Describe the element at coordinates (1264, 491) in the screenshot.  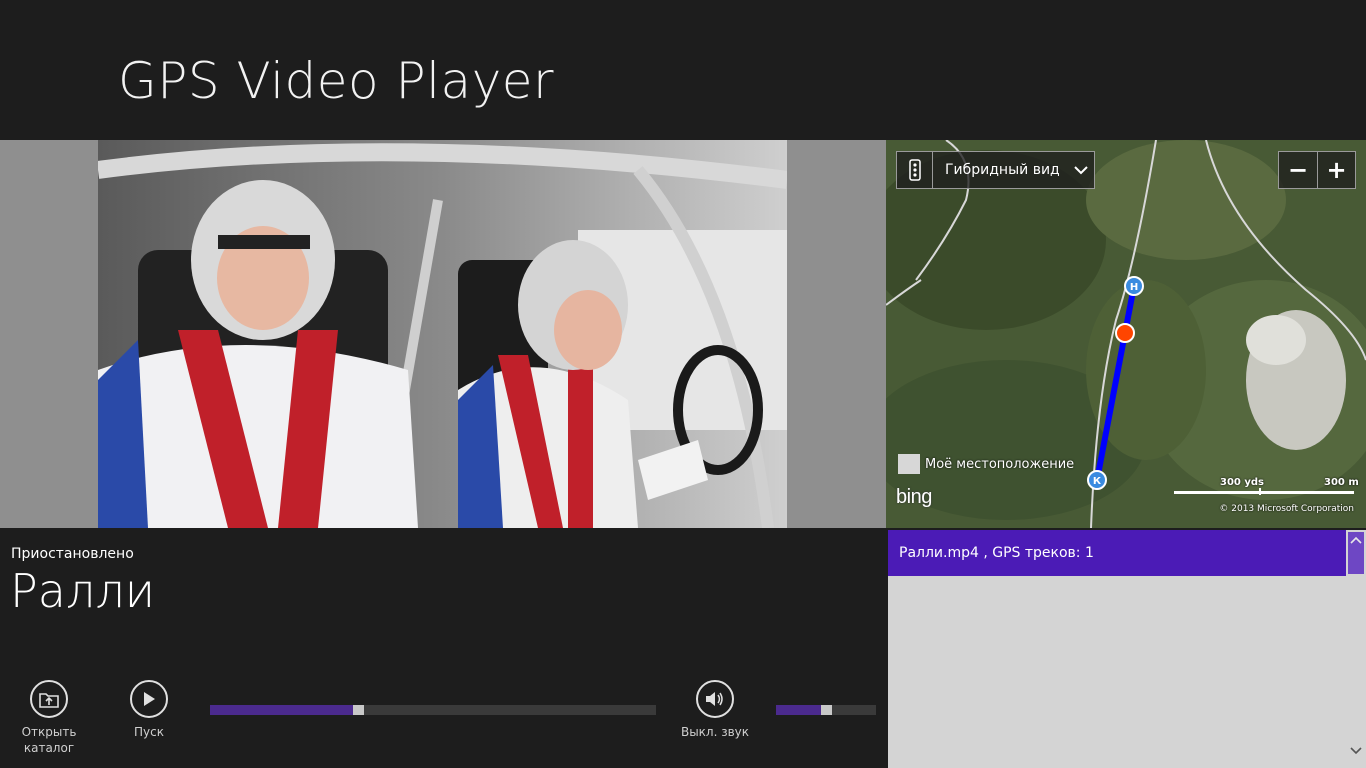
I see `scale-bar` at that location.